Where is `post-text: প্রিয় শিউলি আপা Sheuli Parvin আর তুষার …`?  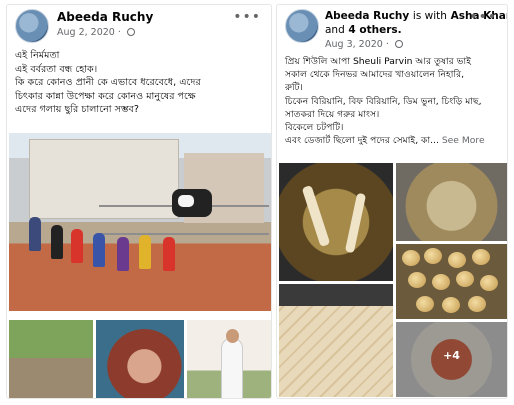
post-text: প্রিয় শিউলি আপা Sheuli Parvin আর তুষার … is located at coordinates (393, 101).